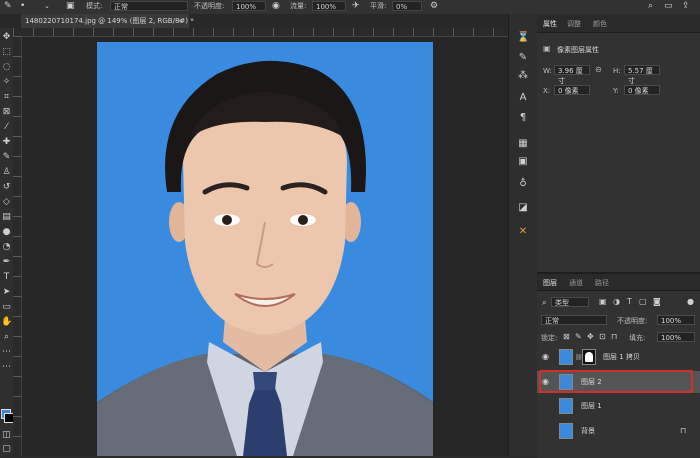  I want to click on brush-preset-icon: ✎, so click(8, 6).